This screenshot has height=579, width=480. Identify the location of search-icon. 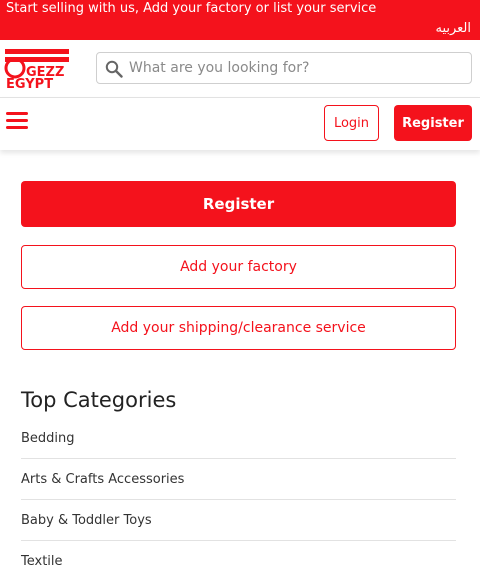
(114, 69).